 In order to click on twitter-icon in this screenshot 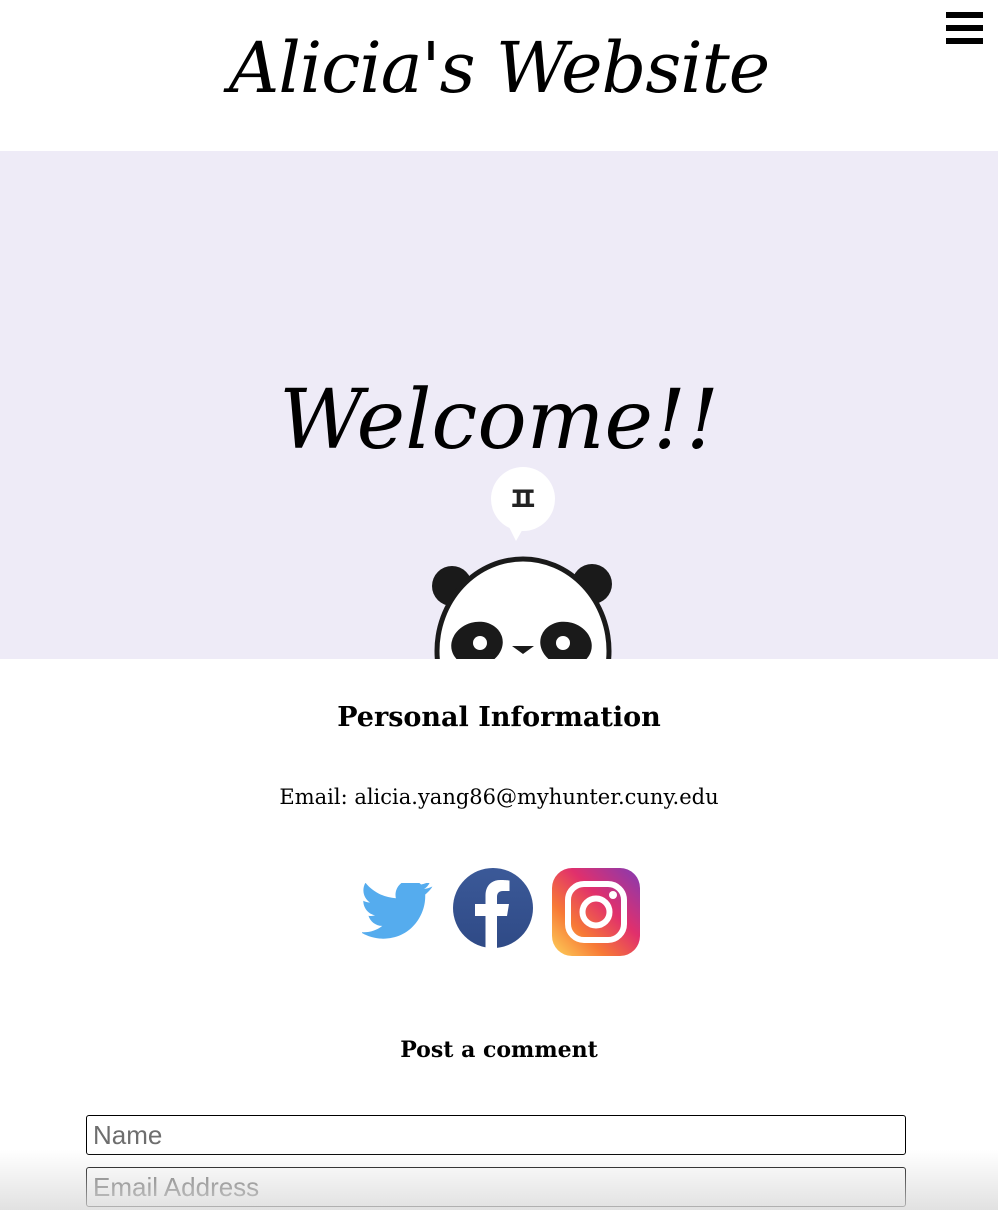, I will do `click(398, 912)`.